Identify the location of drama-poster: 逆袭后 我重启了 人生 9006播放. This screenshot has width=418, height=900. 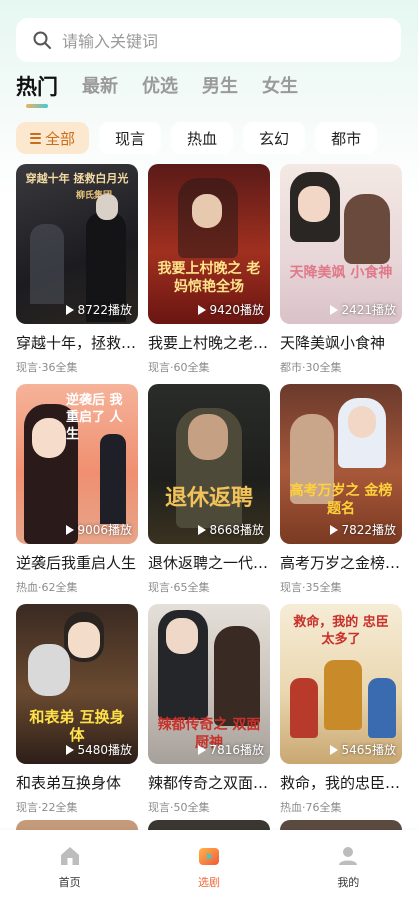
(77, 464).